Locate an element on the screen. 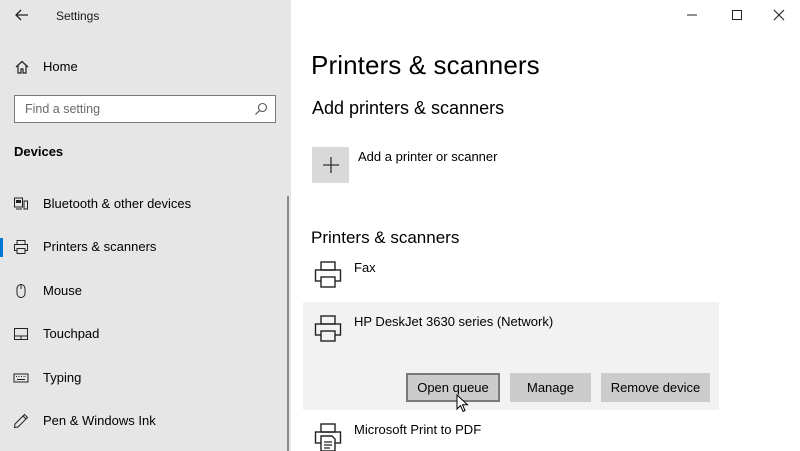 This screenshot has height=451, width=800. minimize-icon is located at coordinates (692, 15).